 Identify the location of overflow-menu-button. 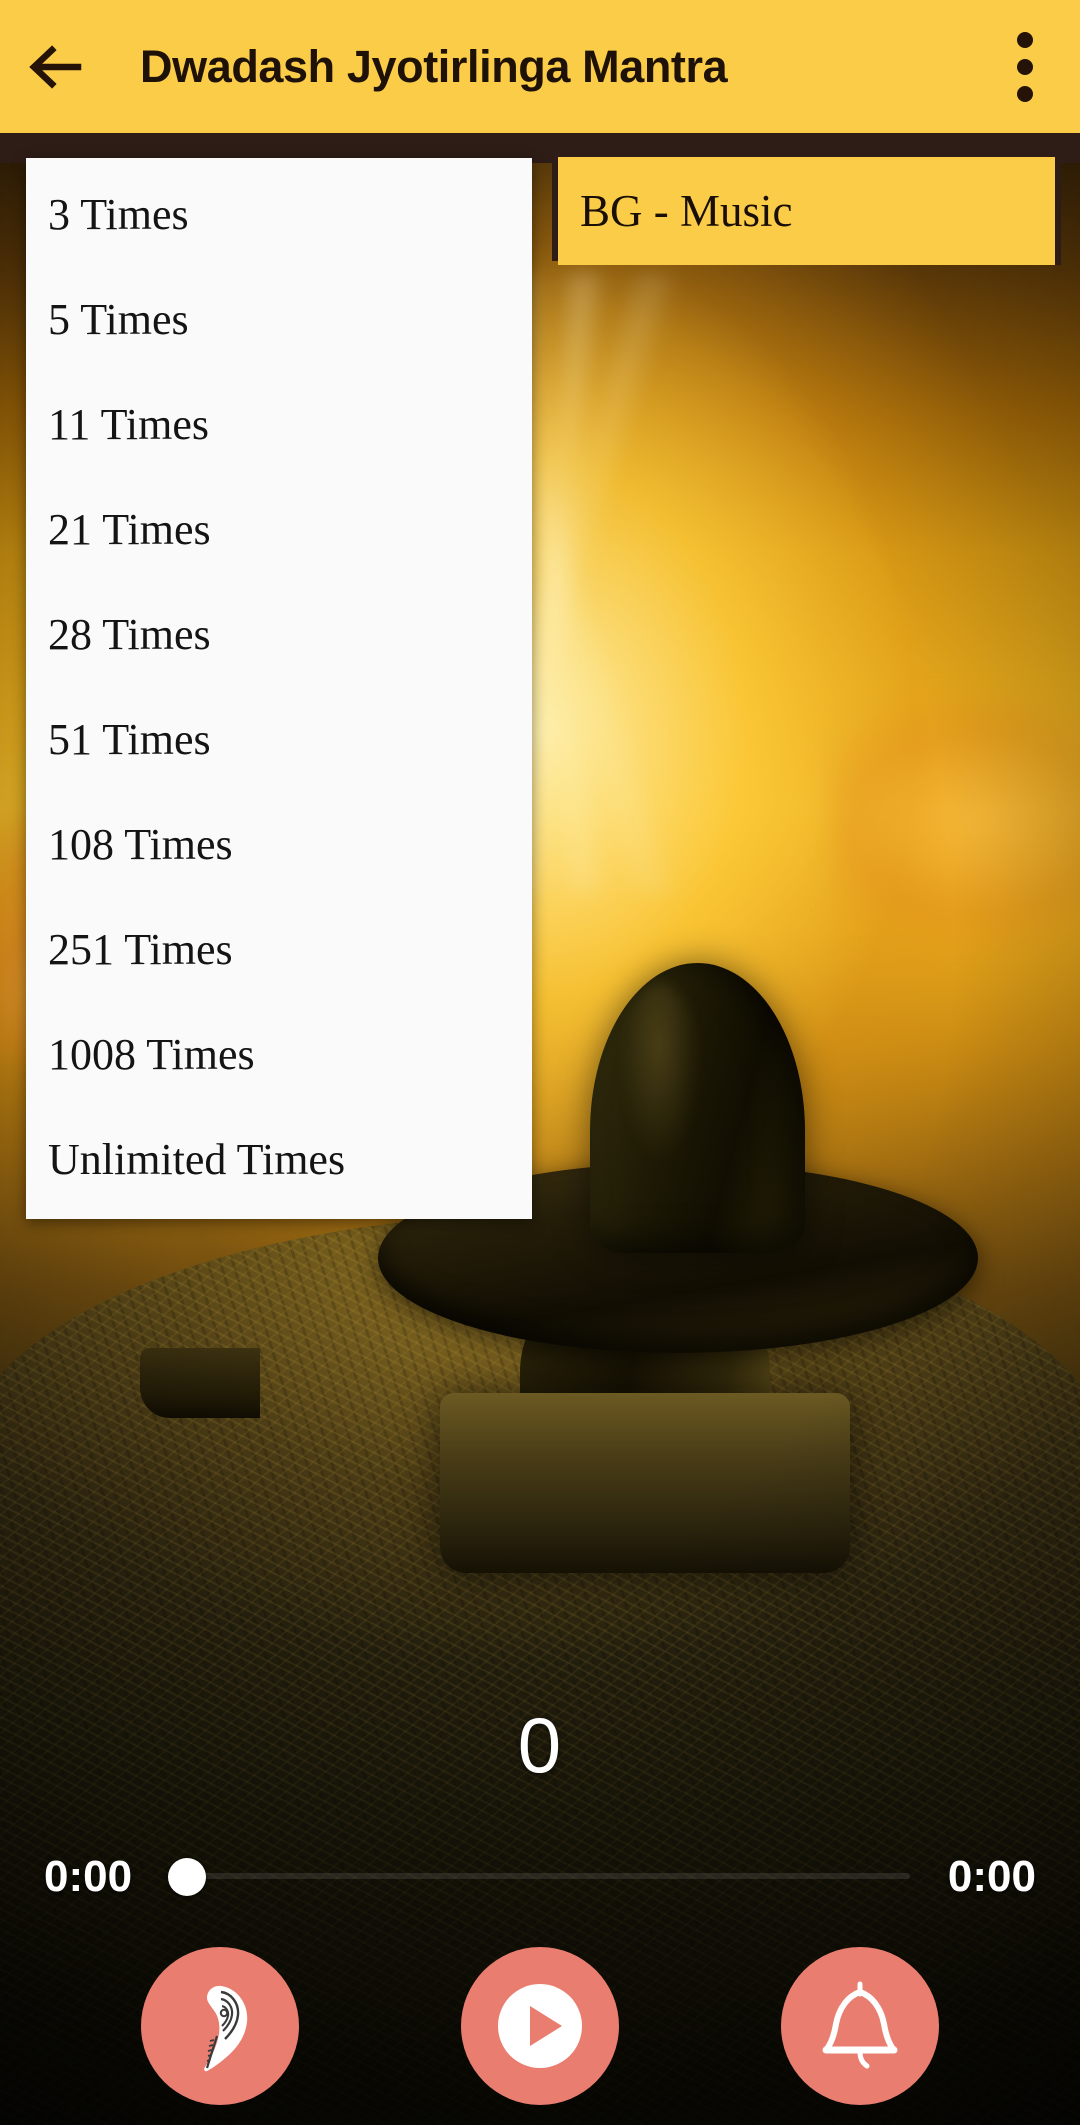
(1025, 66).